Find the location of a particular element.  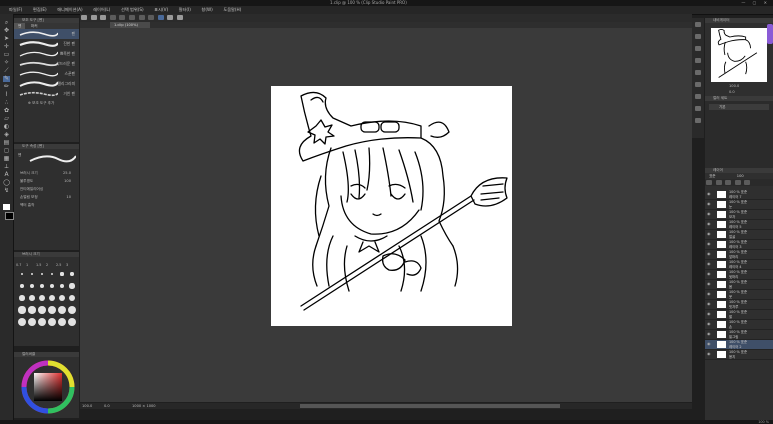

ruler-tool-icon: ⟂ is located at coordinates (6, 167).